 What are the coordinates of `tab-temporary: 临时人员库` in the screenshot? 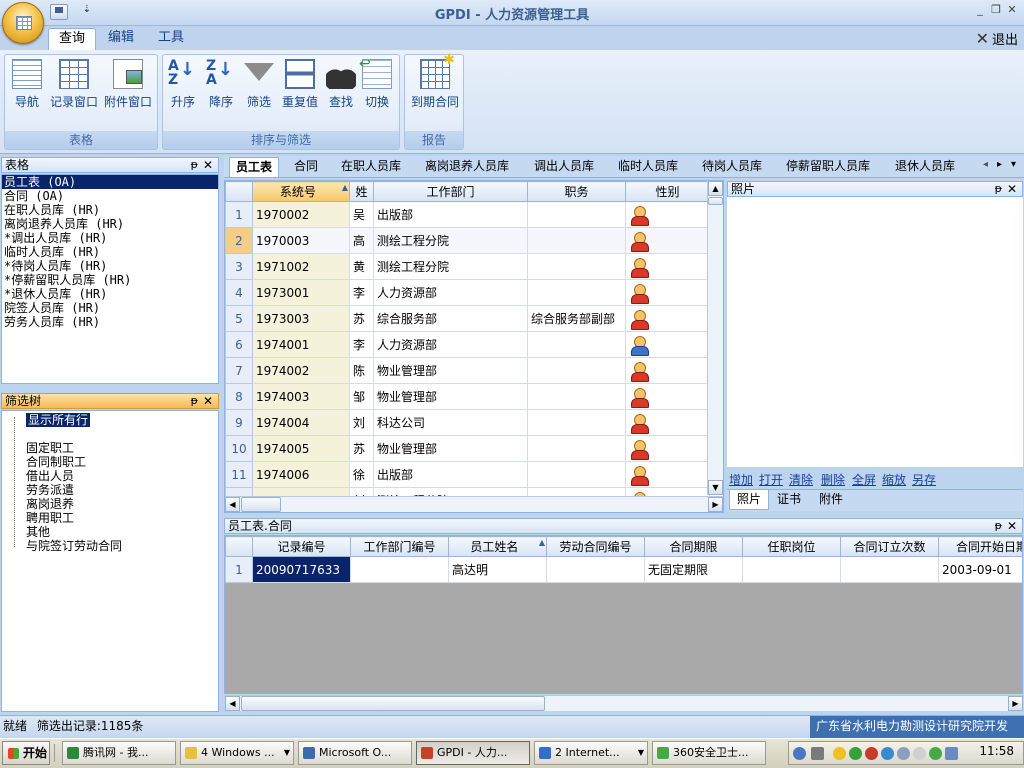 It's located at (648, 167).